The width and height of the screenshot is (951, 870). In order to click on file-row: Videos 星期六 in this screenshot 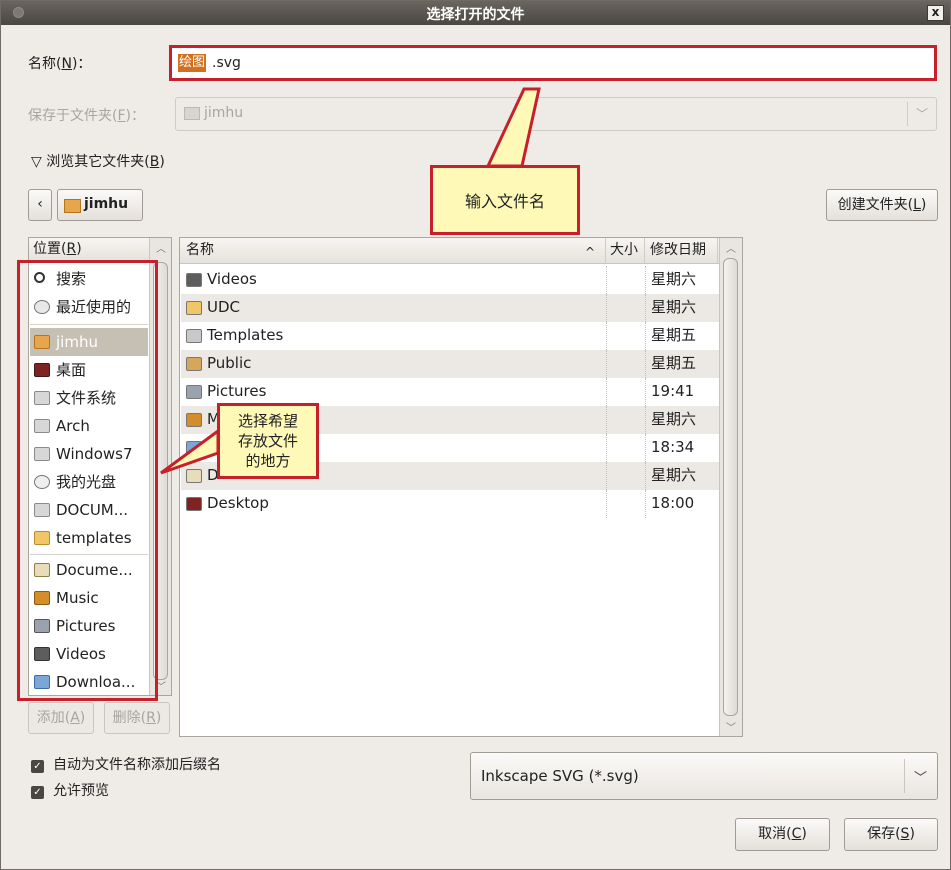, I will do `click(450, 280)`.